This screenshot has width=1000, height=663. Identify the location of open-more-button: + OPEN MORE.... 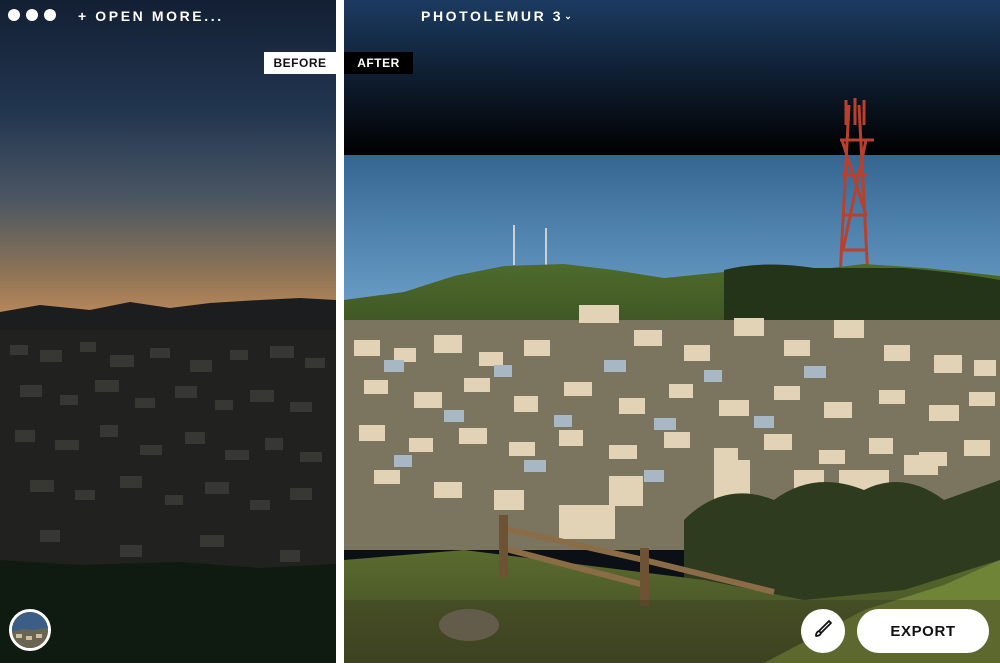
(151, 16).